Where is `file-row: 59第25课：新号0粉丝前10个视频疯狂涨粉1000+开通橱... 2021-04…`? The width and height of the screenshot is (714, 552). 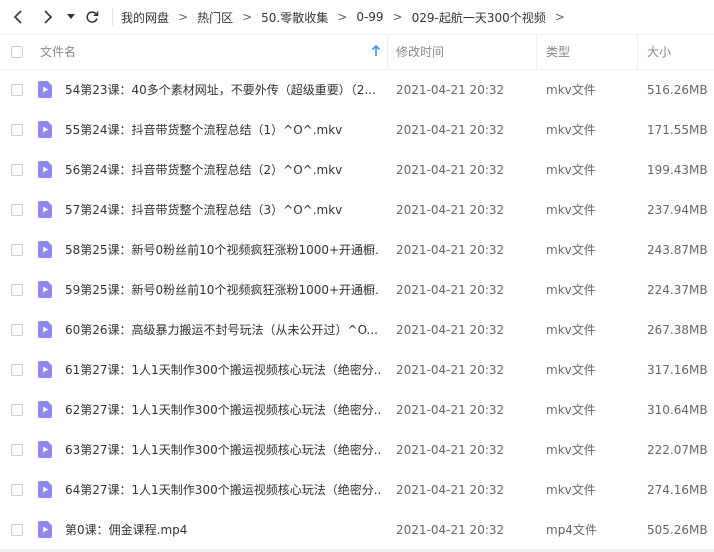 file-row: 59第25课：新号0粉丝前10个视频疯狂涨粉1000+开通橱... 2021-04… is located at coordinates (357, 290).